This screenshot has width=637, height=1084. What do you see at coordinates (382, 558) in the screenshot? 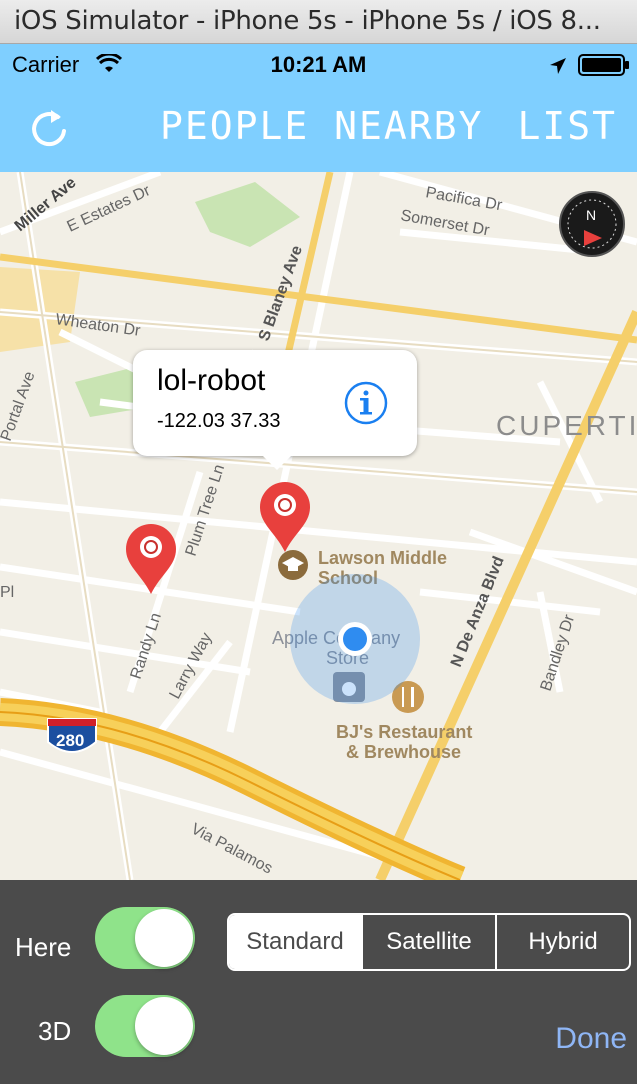
I see `poi-label: Lawson Middle` at bounding box center [382, 558].